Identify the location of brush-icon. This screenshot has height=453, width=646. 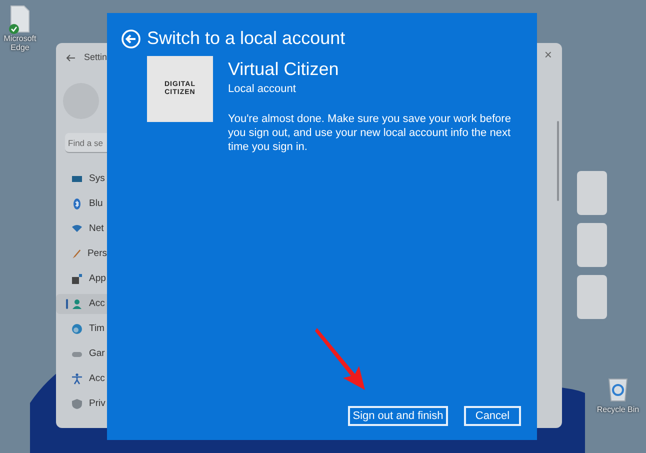
(76, 254).